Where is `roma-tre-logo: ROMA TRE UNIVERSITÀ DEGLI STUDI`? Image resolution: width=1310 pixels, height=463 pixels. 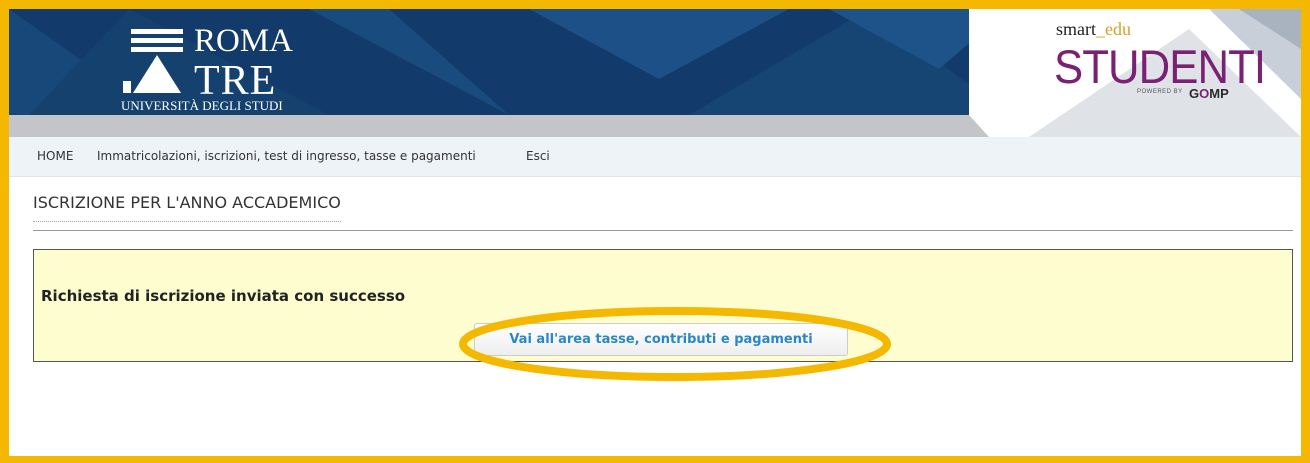
roma-tre-logo: ROMA TRE UNIVERSITÀ DEGLI STUDI is located at coordinates (207, 69).